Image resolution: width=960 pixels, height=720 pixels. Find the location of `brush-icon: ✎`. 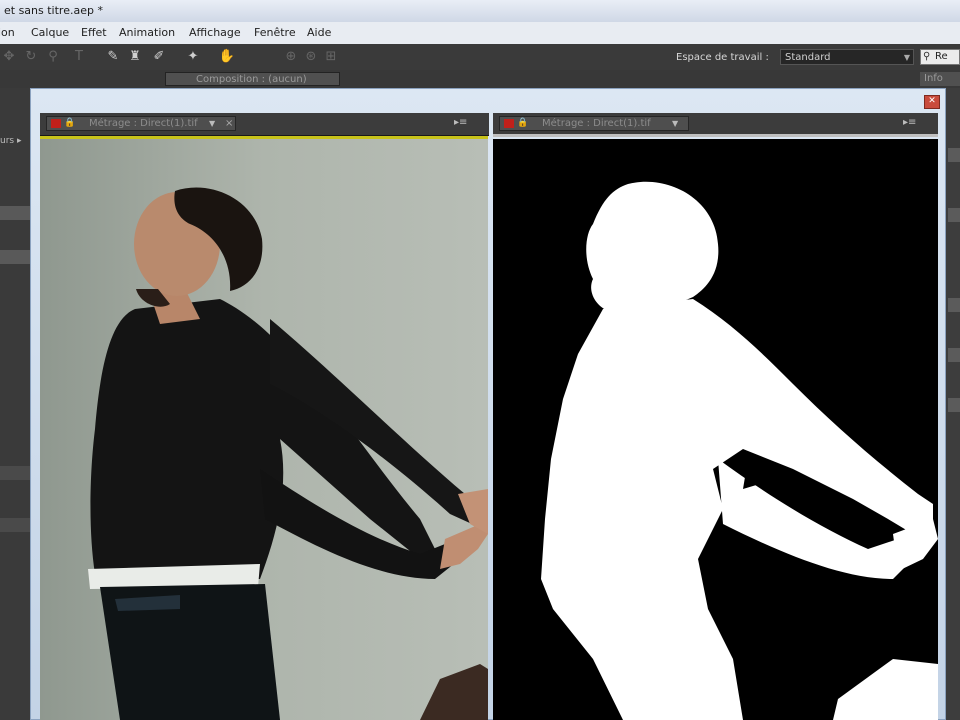

brush-icon: ✎ is located at coordinates (113, 57).